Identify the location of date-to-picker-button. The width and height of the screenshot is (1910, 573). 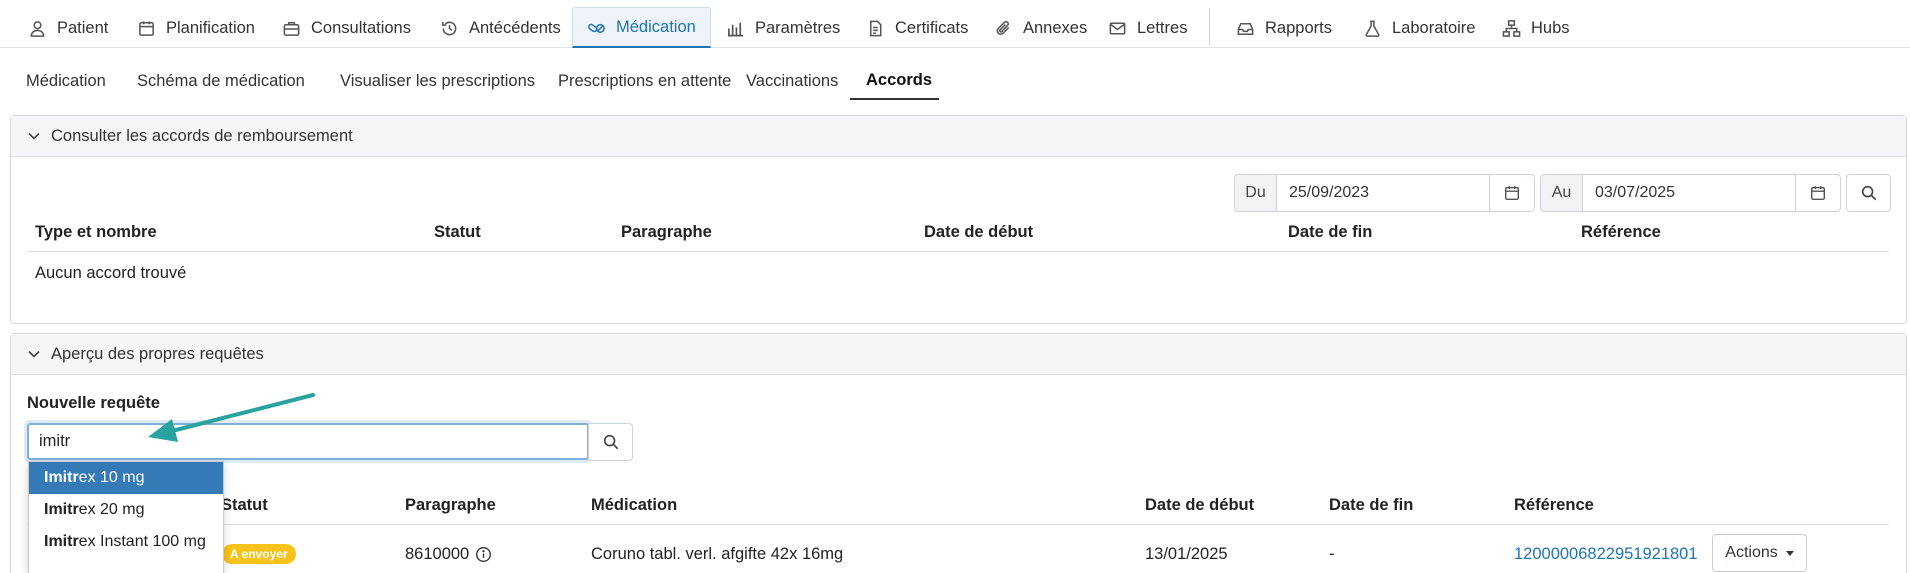
(1818, 193).